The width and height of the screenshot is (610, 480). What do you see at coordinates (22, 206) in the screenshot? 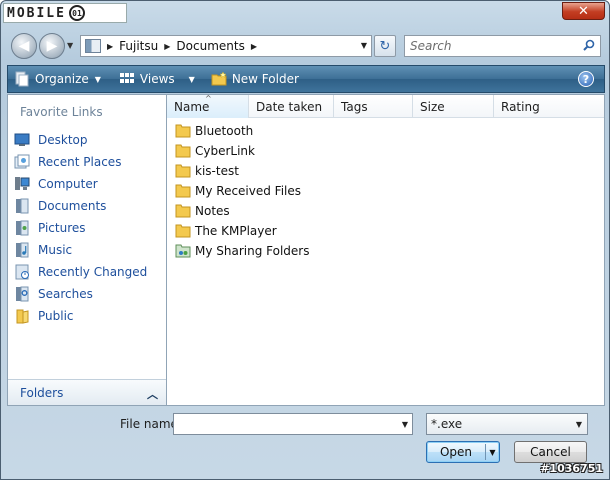
I see `documents-icon` at bounding box center [22, 206].